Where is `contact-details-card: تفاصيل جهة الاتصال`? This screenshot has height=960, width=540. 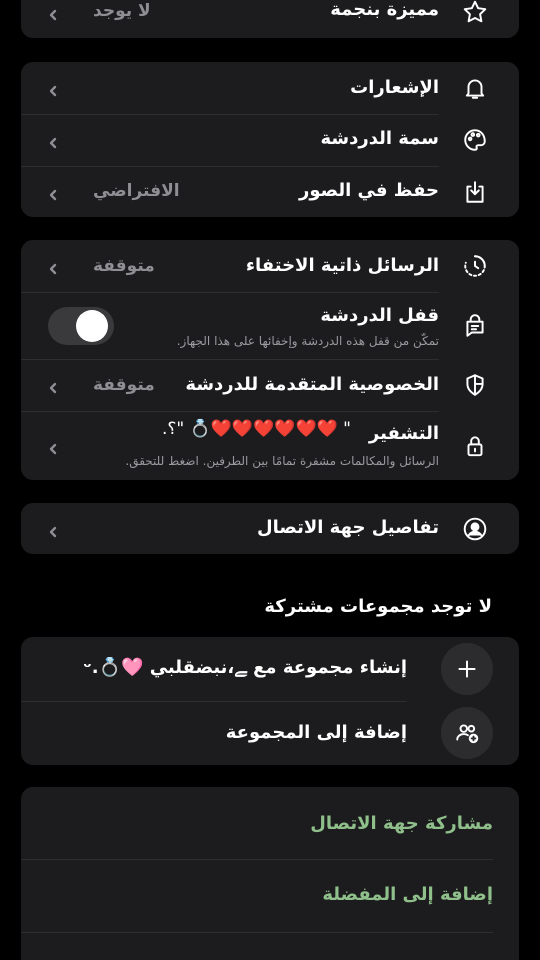
contact-details-card: تفاصيل جهة الاتصال is located at coordinates (270, 528).